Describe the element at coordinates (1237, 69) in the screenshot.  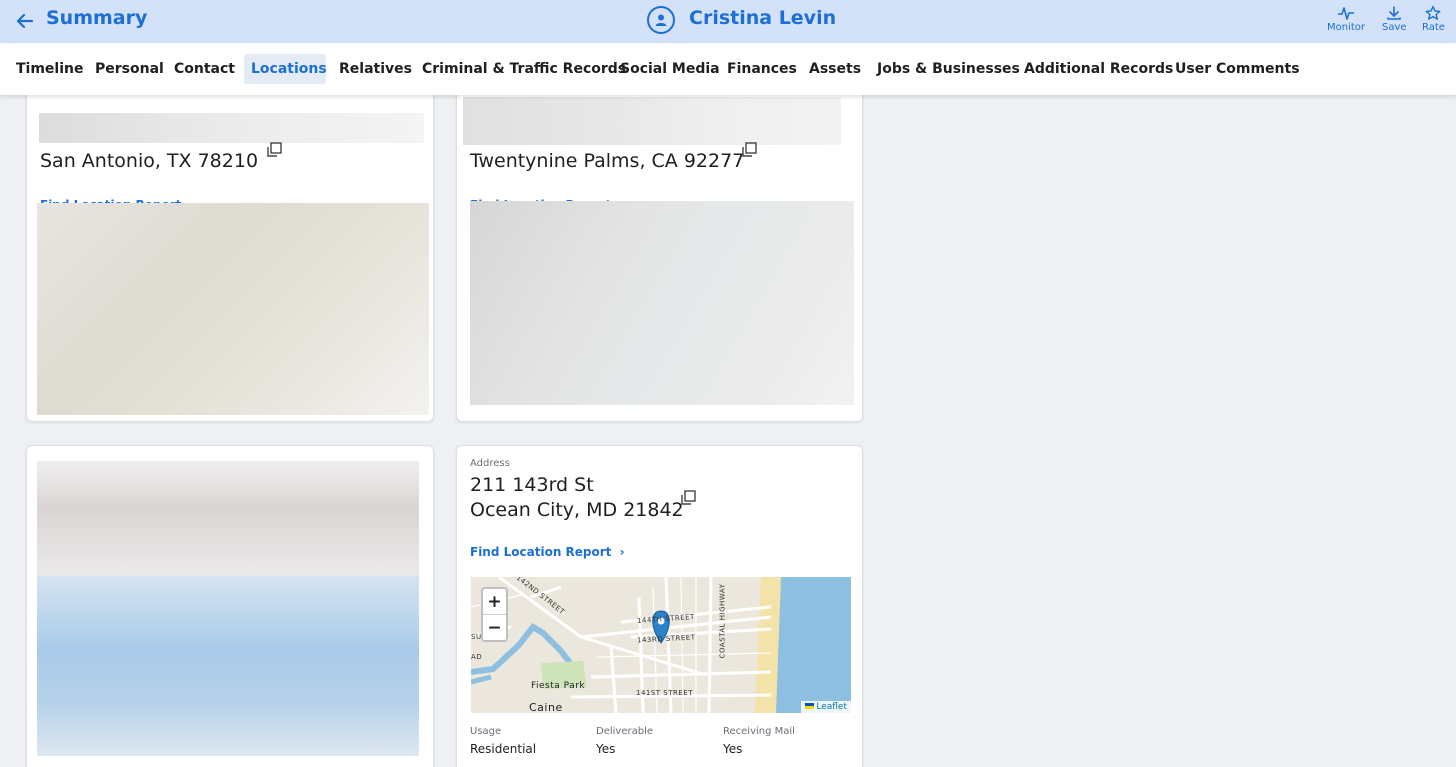
I see `tab-user-comments: User Comments` at that location.